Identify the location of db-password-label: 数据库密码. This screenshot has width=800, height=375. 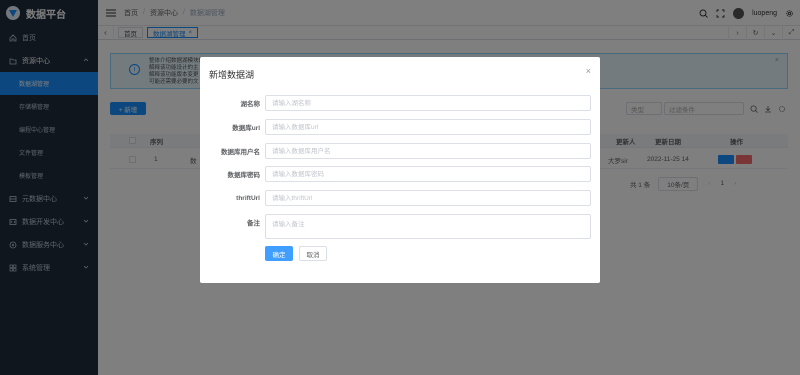
(244, 175).